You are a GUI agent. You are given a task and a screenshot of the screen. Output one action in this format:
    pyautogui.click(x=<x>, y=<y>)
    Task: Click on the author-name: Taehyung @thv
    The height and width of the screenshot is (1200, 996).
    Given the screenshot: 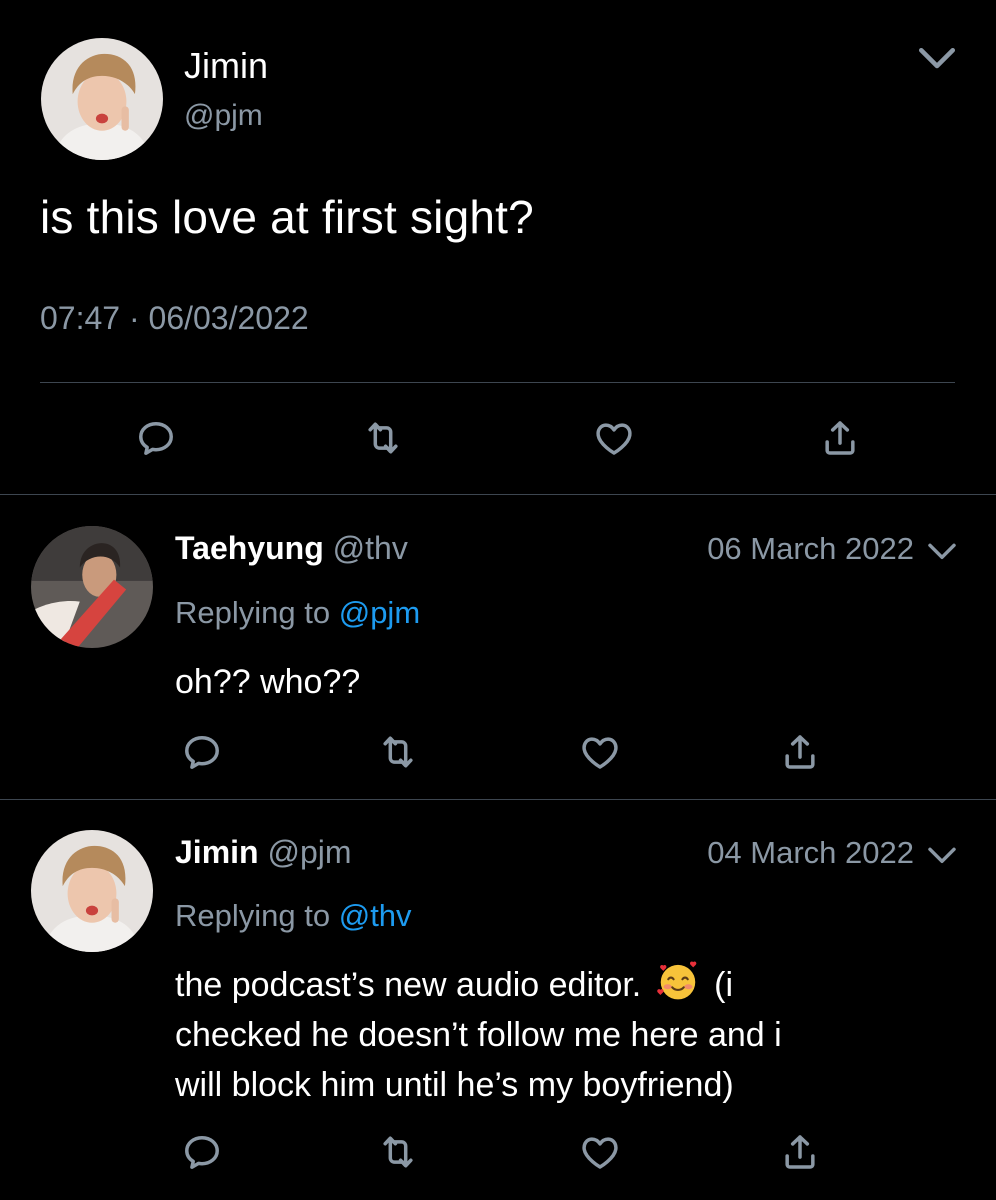 What is the action you would take?
    pyautogui.click(x=291, y=548)
    